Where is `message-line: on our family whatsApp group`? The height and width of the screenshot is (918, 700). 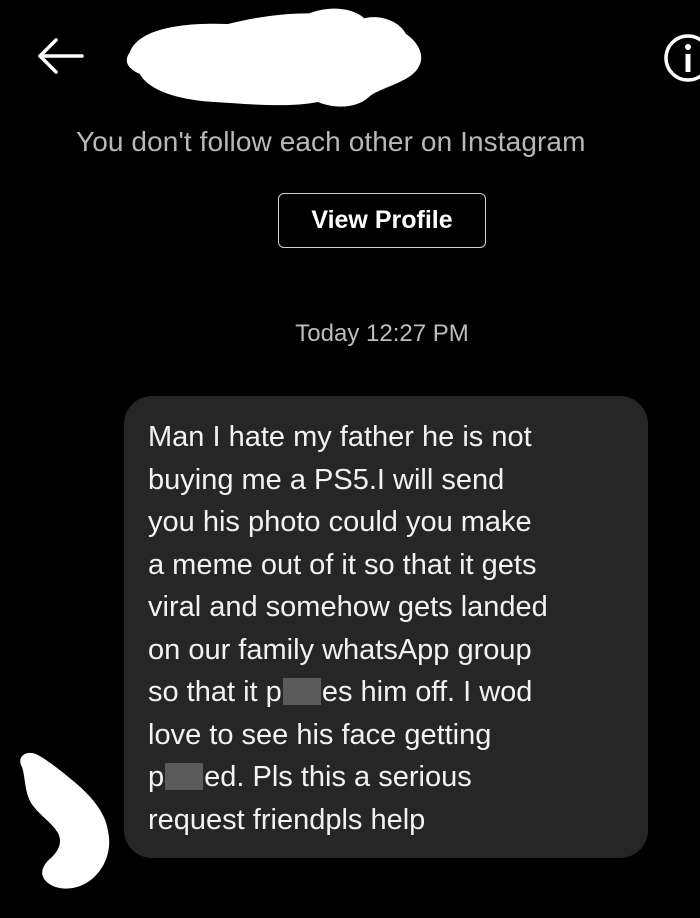
message-line: on our family whatsApp group is located at coordinates (340, 649).